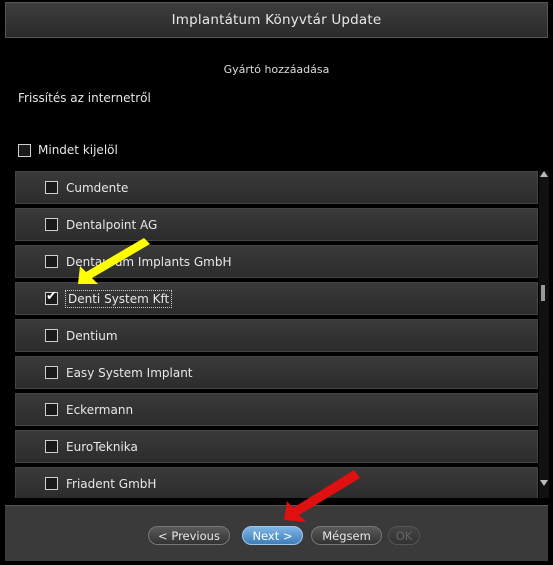 The image size is (553, 565). I want to click on window-title: Implantátum Könyvtár Update, so click(276, 20).